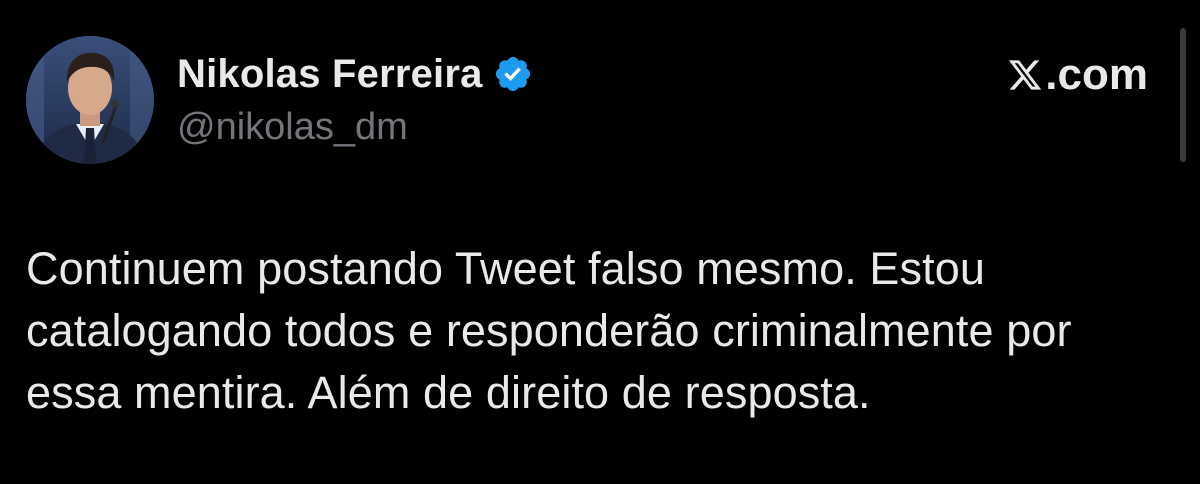 This screenshot has height=484, width=1200. I want to click on author-block: Nikolas Ferreira @nikolas_dm, so click(355, 98).